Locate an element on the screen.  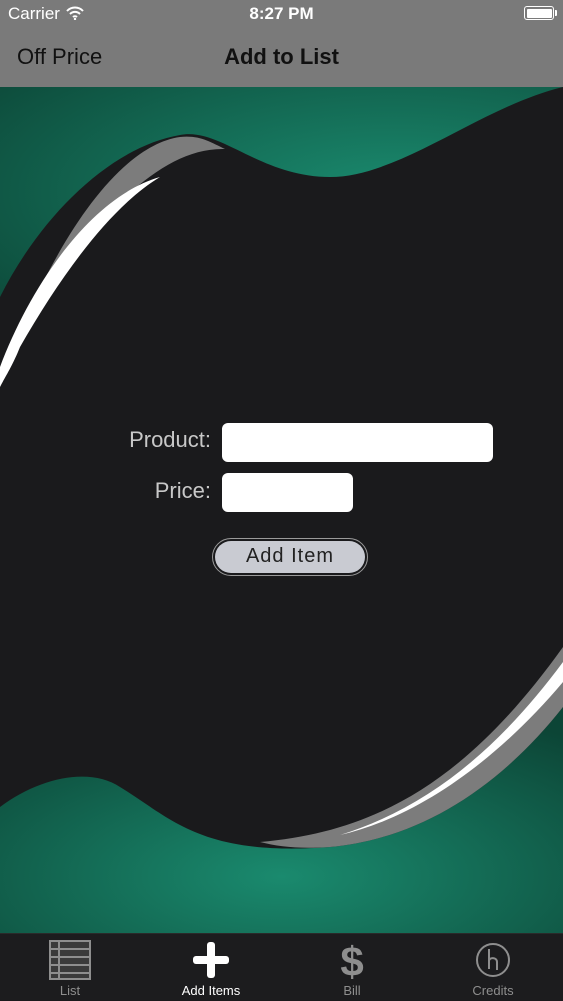
tab-add-items-label: Add Items is located at coordinates (211, 990).